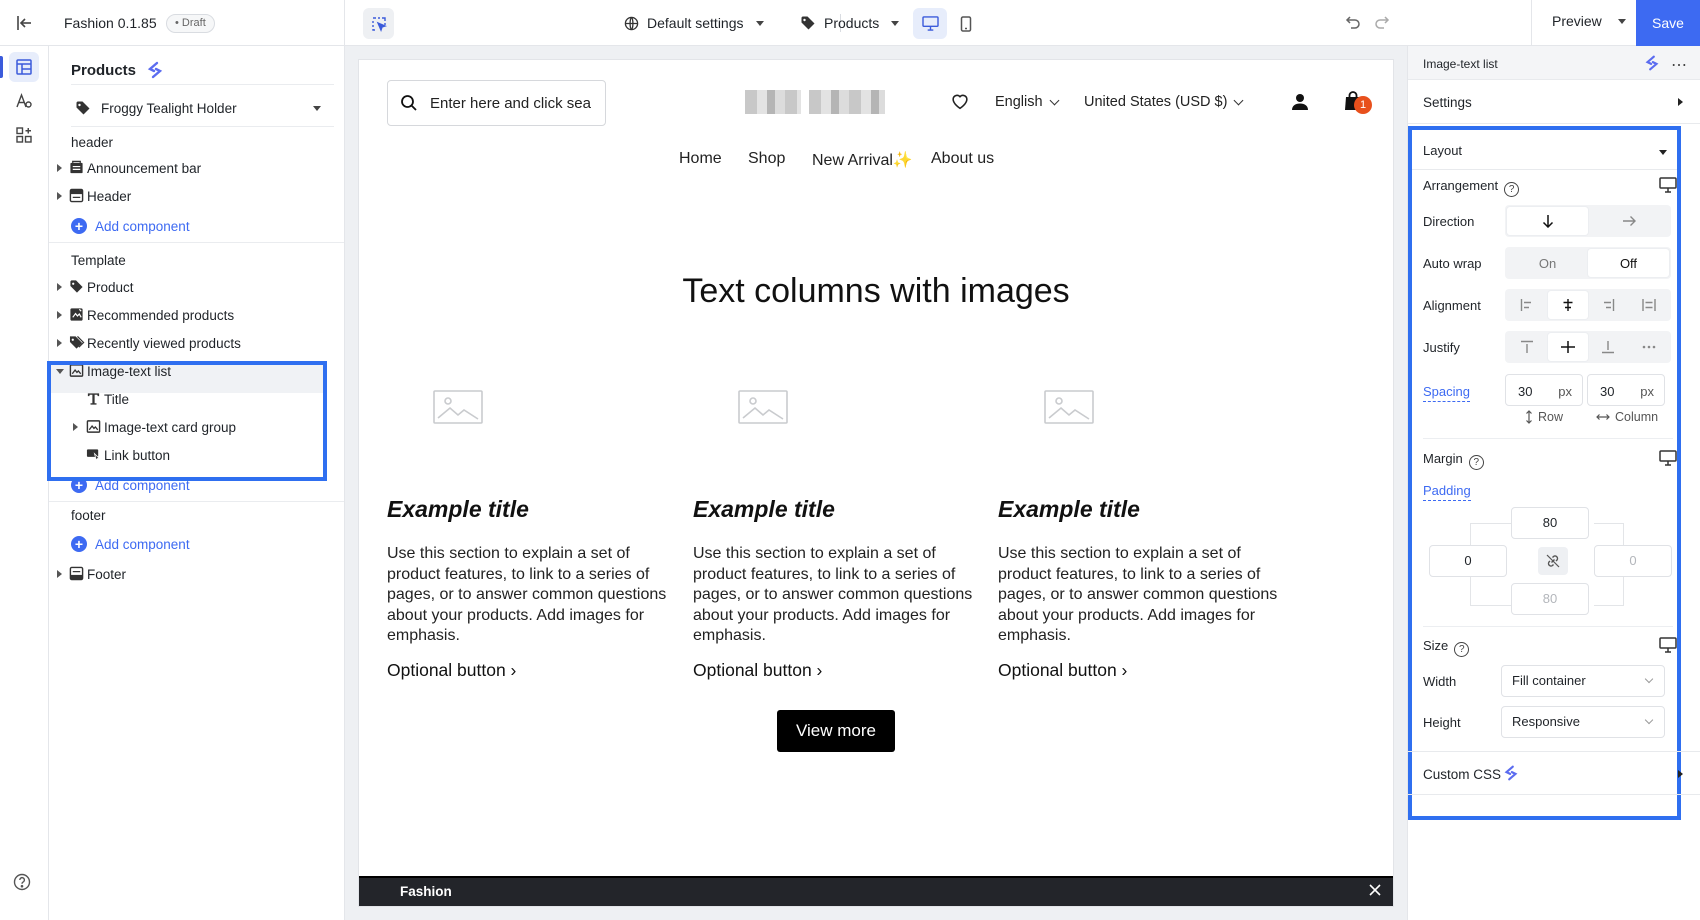 The image size is (1700, 920). Describe the element at coordinates (197, 287) in the screenshot. I see `tree-item-product: Product` at that location.